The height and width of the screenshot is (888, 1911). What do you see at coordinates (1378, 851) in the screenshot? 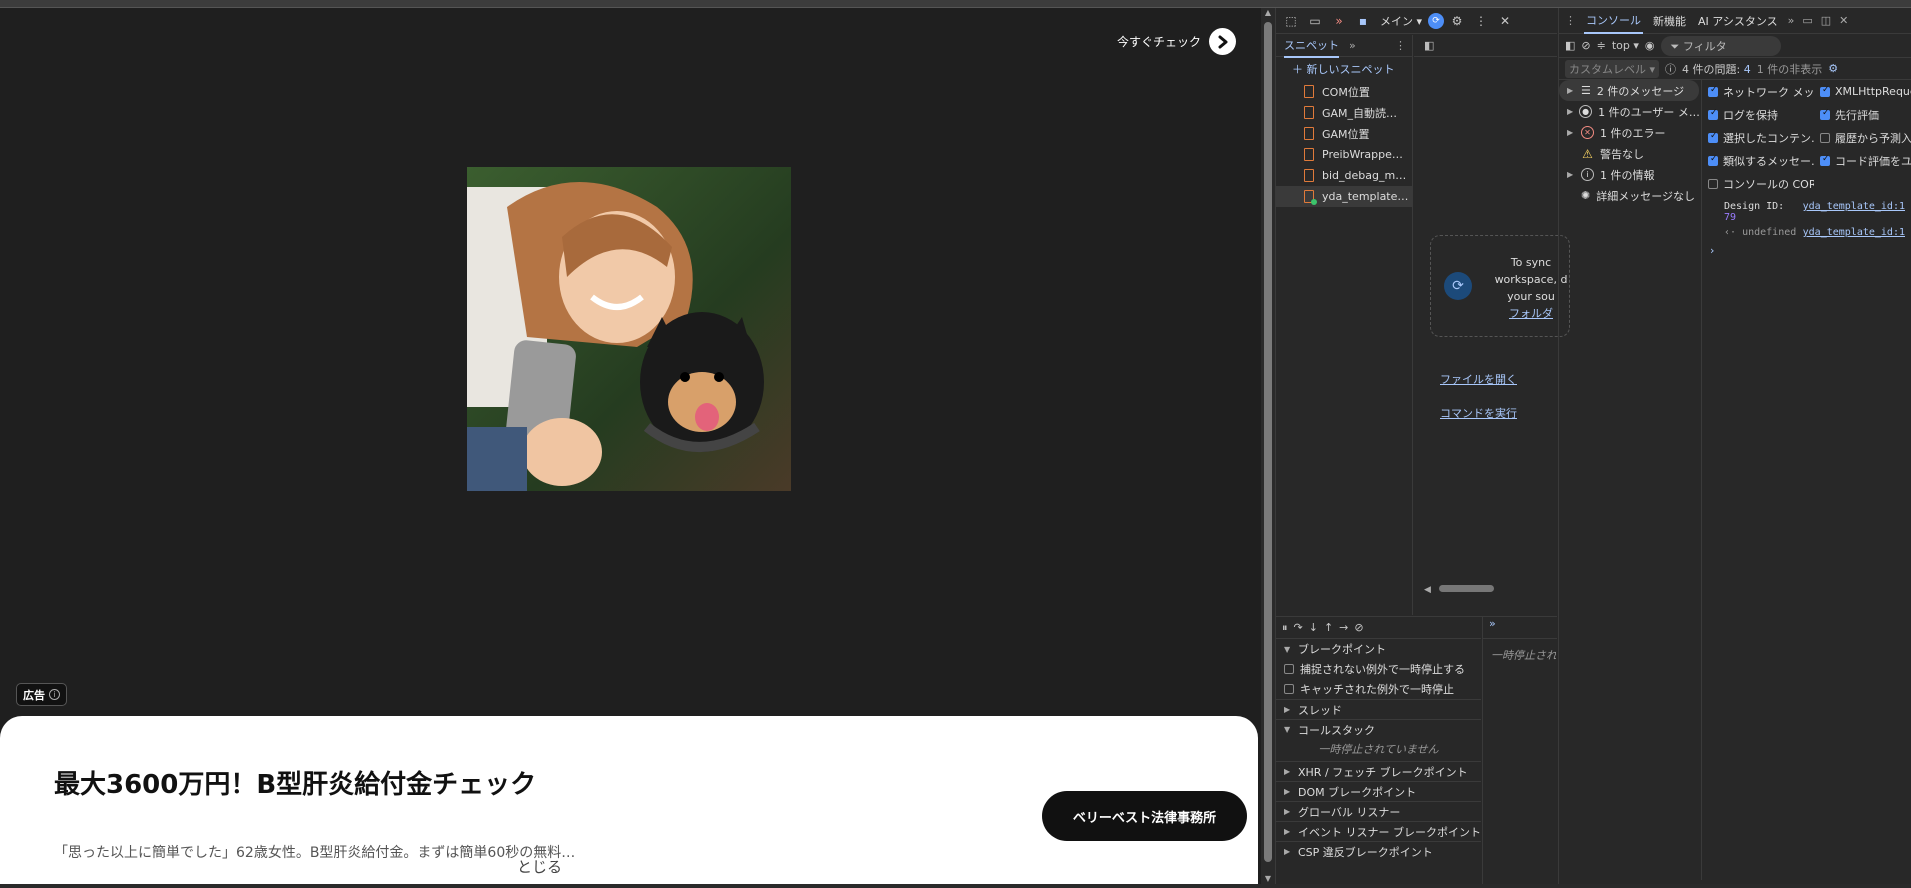
I see `csp-breakpoints-section: ▶ CSP 違反ブレークポイント` at bounding box center [1378, 851].